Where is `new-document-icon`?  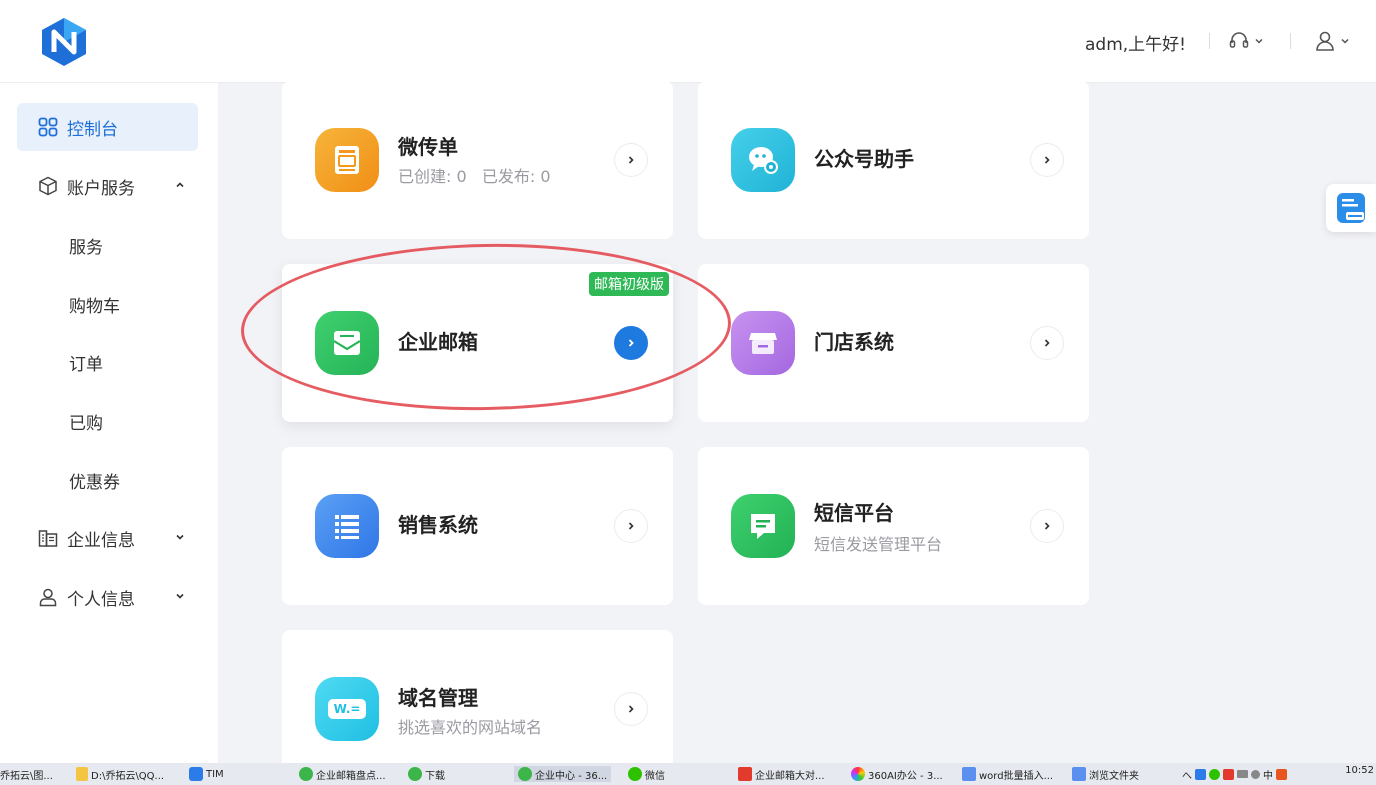 new-document-icon is located at coordinates (1351, 208).